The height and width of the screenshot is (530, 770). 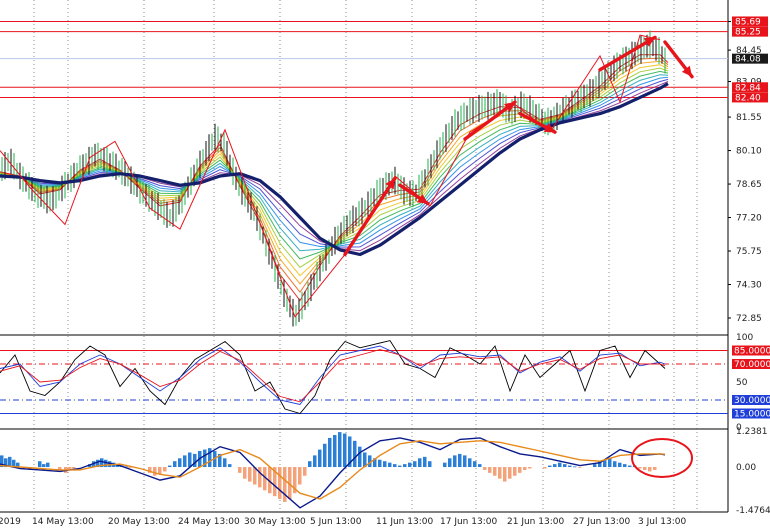 I want to click on time-tick-label: 27 Jun 13:00, so click(x=601, y=522).